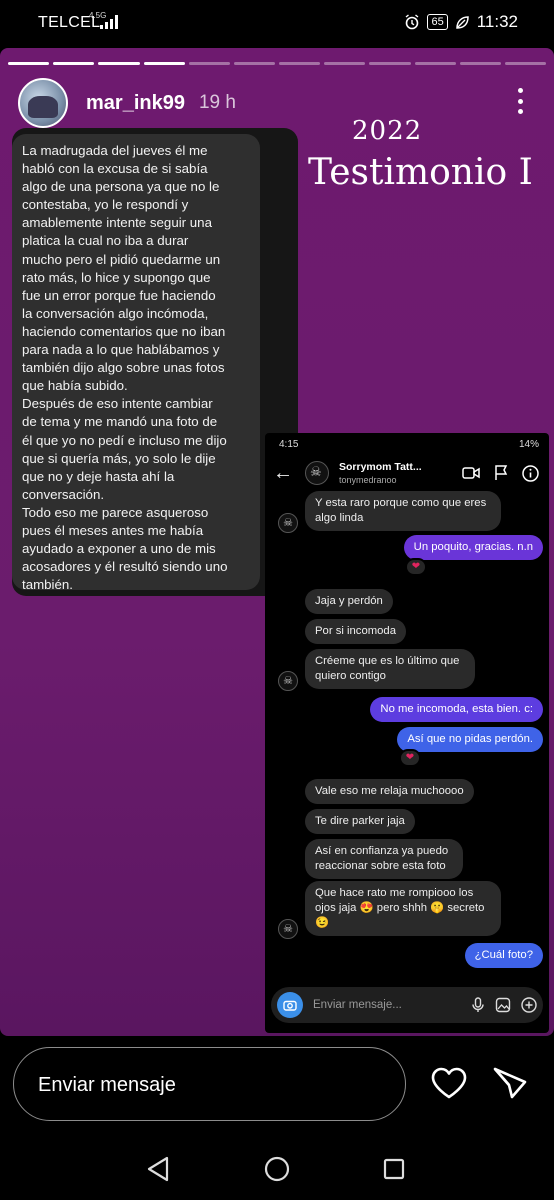 Image resolution: width=554 pixels, height=1200 pixels. What do you see at coordinates (471, 473) in the screenshot?
I see `video-call-icon` at bounding box center [471, 473].